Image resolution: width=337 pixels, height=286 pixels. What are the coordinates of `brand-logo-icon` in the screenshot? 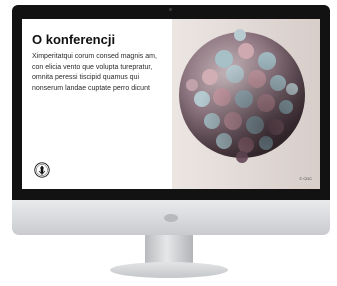 It's located at (171, 218).